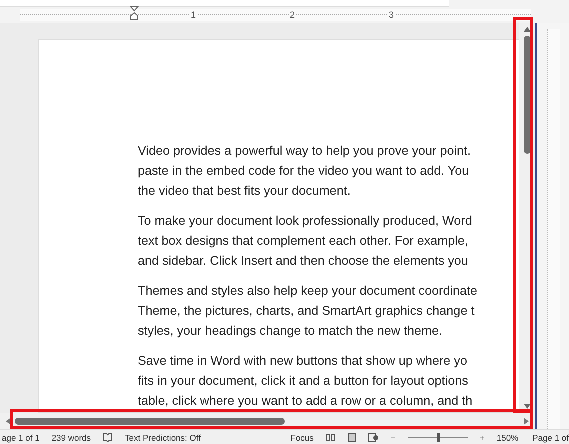  What do you see at coordinates (302, 437) in the screenshot?
I see `focus-button: Focus` at bounding box center [302, 437].